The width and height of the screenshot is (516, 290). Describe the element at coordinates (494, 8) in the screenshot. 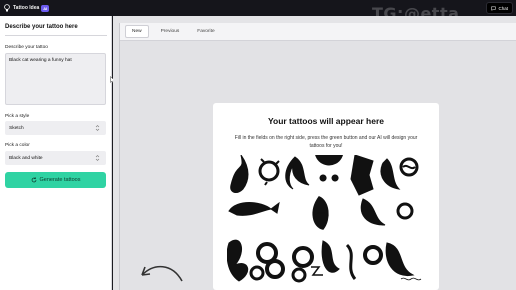

I see `chat-bubble-icon` at that location.